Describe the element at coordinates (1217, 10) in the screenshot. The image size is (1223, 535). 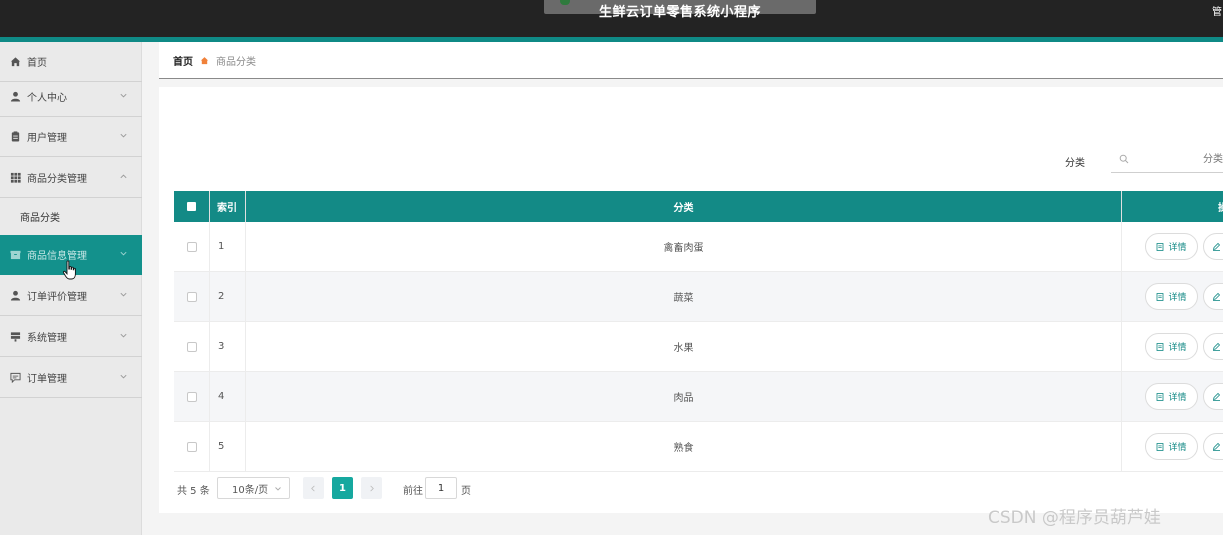
I see `admin-label: 管` at that location.